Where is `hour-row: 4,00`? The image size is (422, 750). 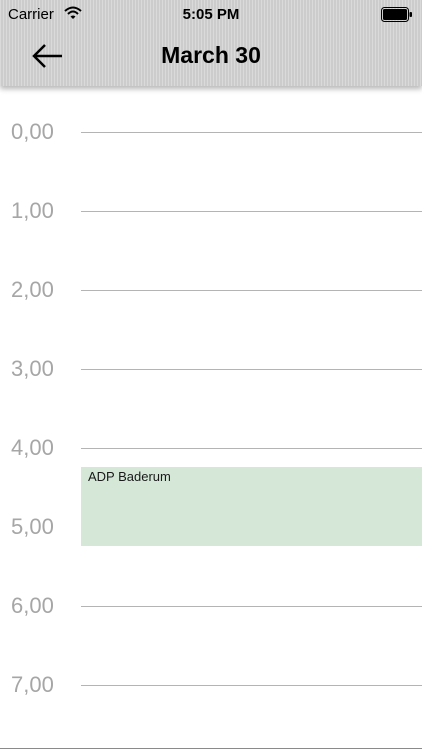 hour-row: 4,00 is located at coordinates (211, 448).